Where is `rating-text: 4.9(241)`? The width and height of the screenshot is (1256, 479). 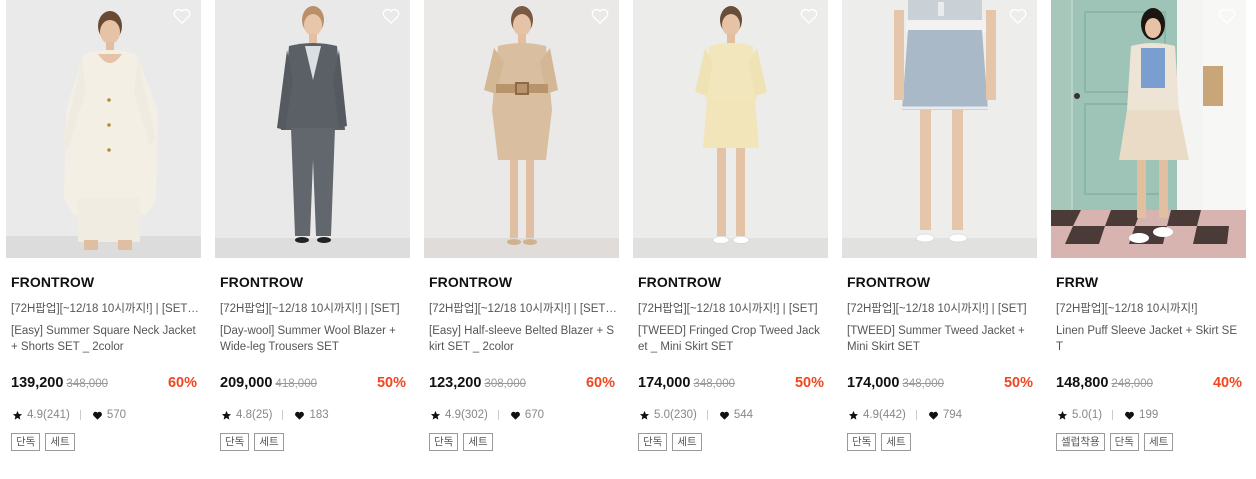 rating-text: 4.9(241) is located at coordinates (48, 415).